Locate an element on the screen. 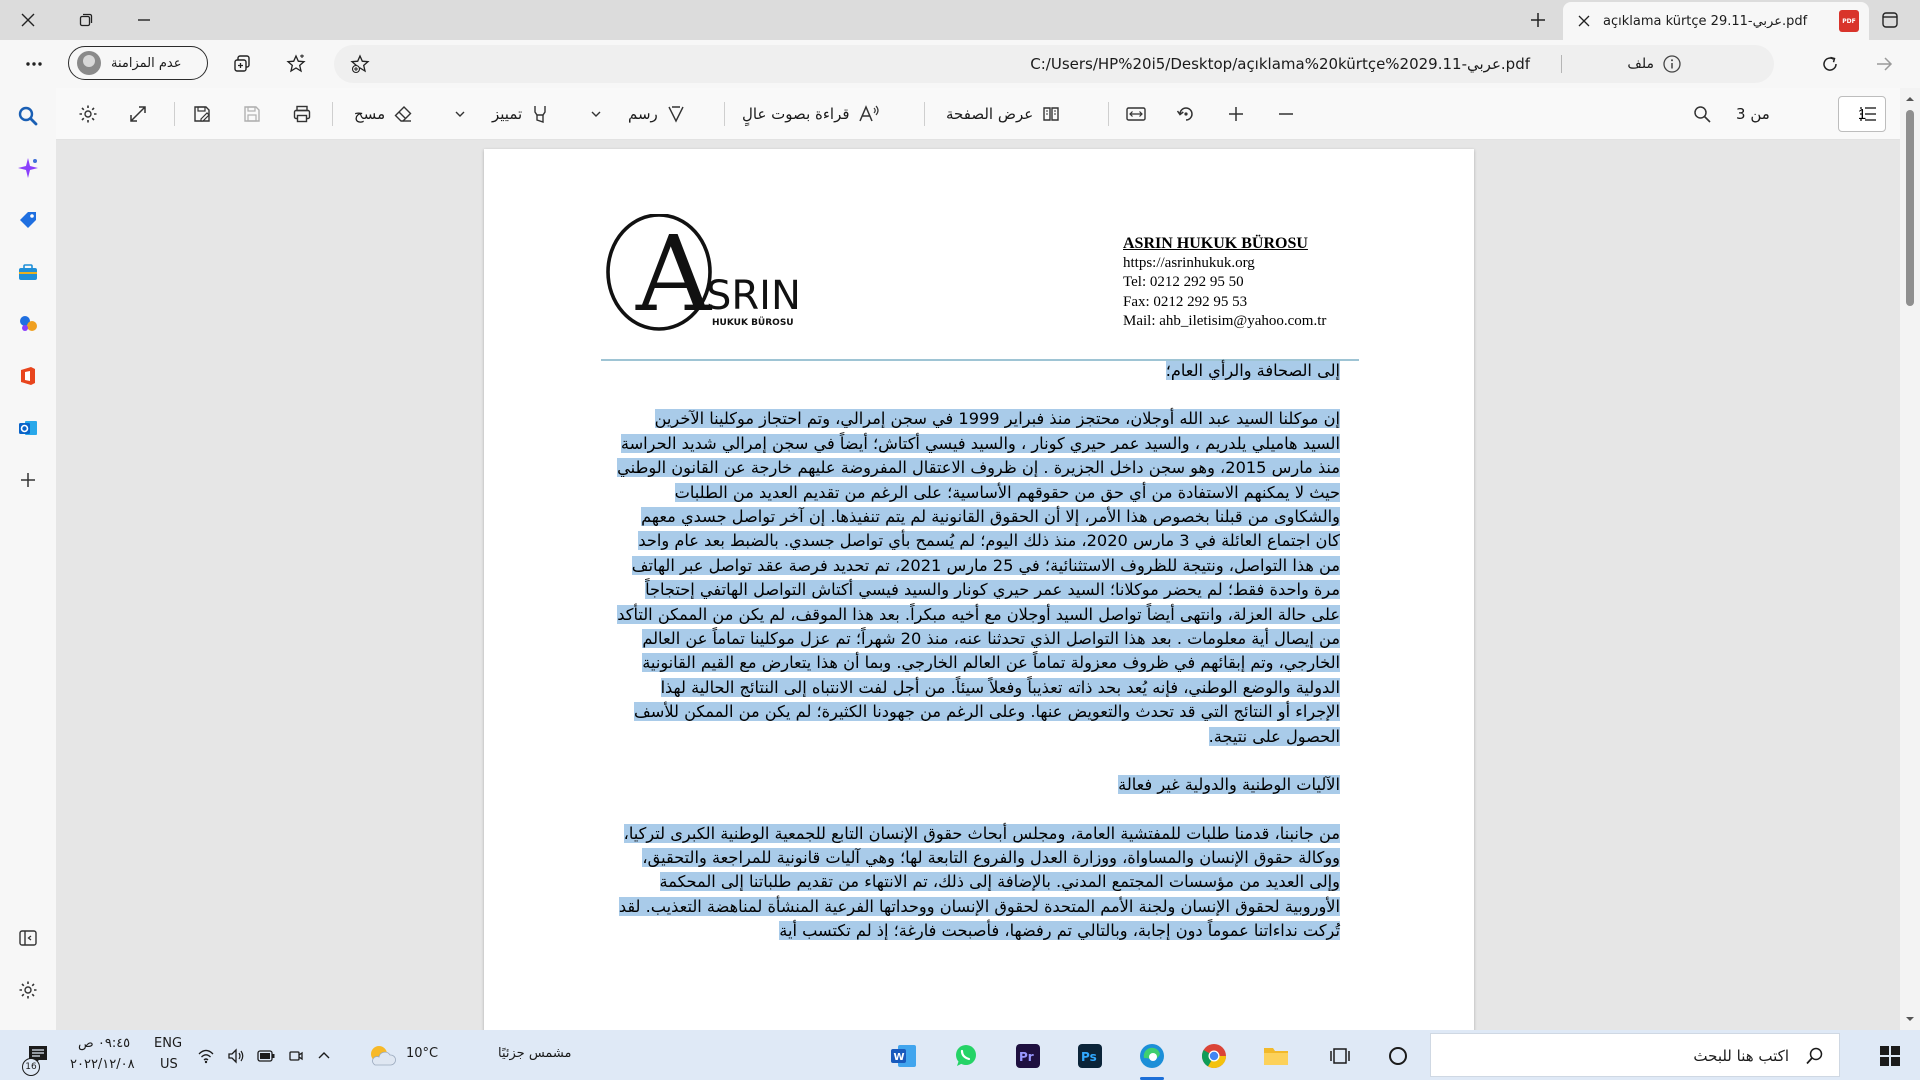 The image size is (1920, 1080). tray-meet-button is located at coordinates (296, 1056).